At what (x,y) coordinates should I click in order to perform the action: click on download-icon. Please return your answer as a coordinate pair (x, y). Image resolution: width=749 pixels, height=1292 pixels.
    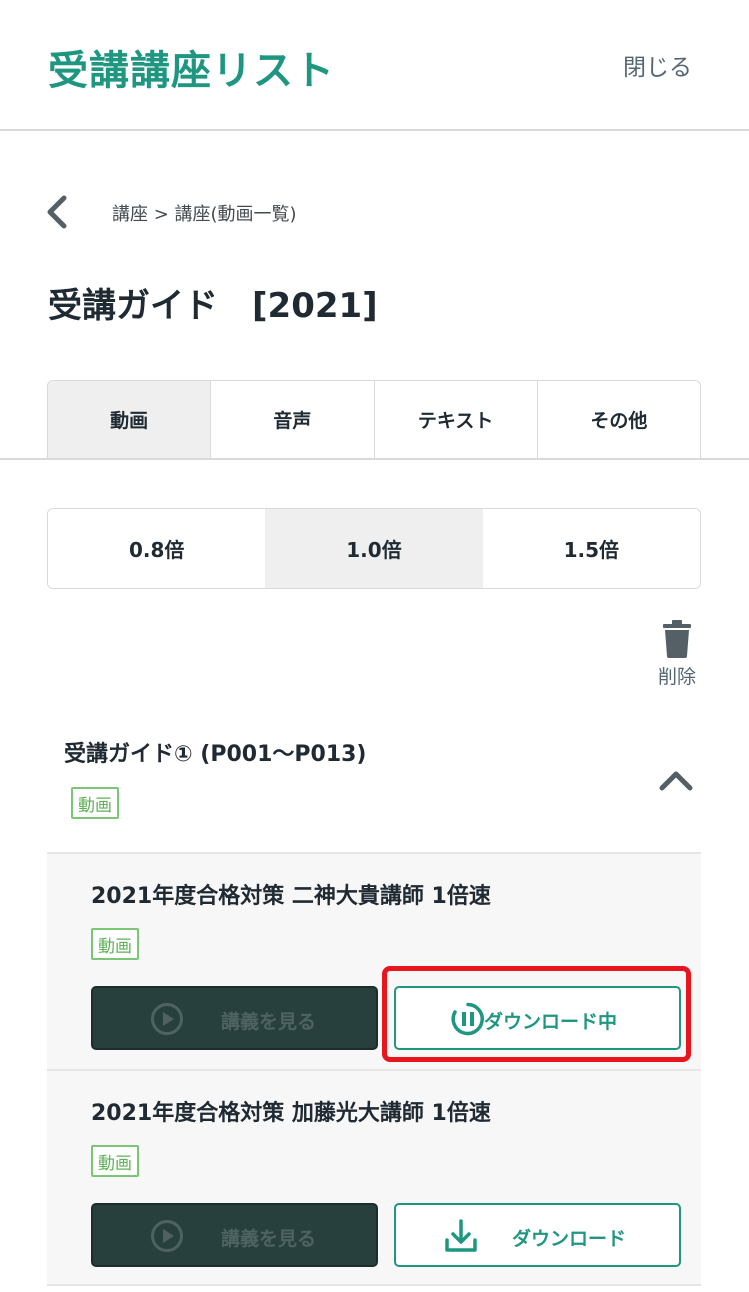
    Looking at the image, I should click on (461, 1235).